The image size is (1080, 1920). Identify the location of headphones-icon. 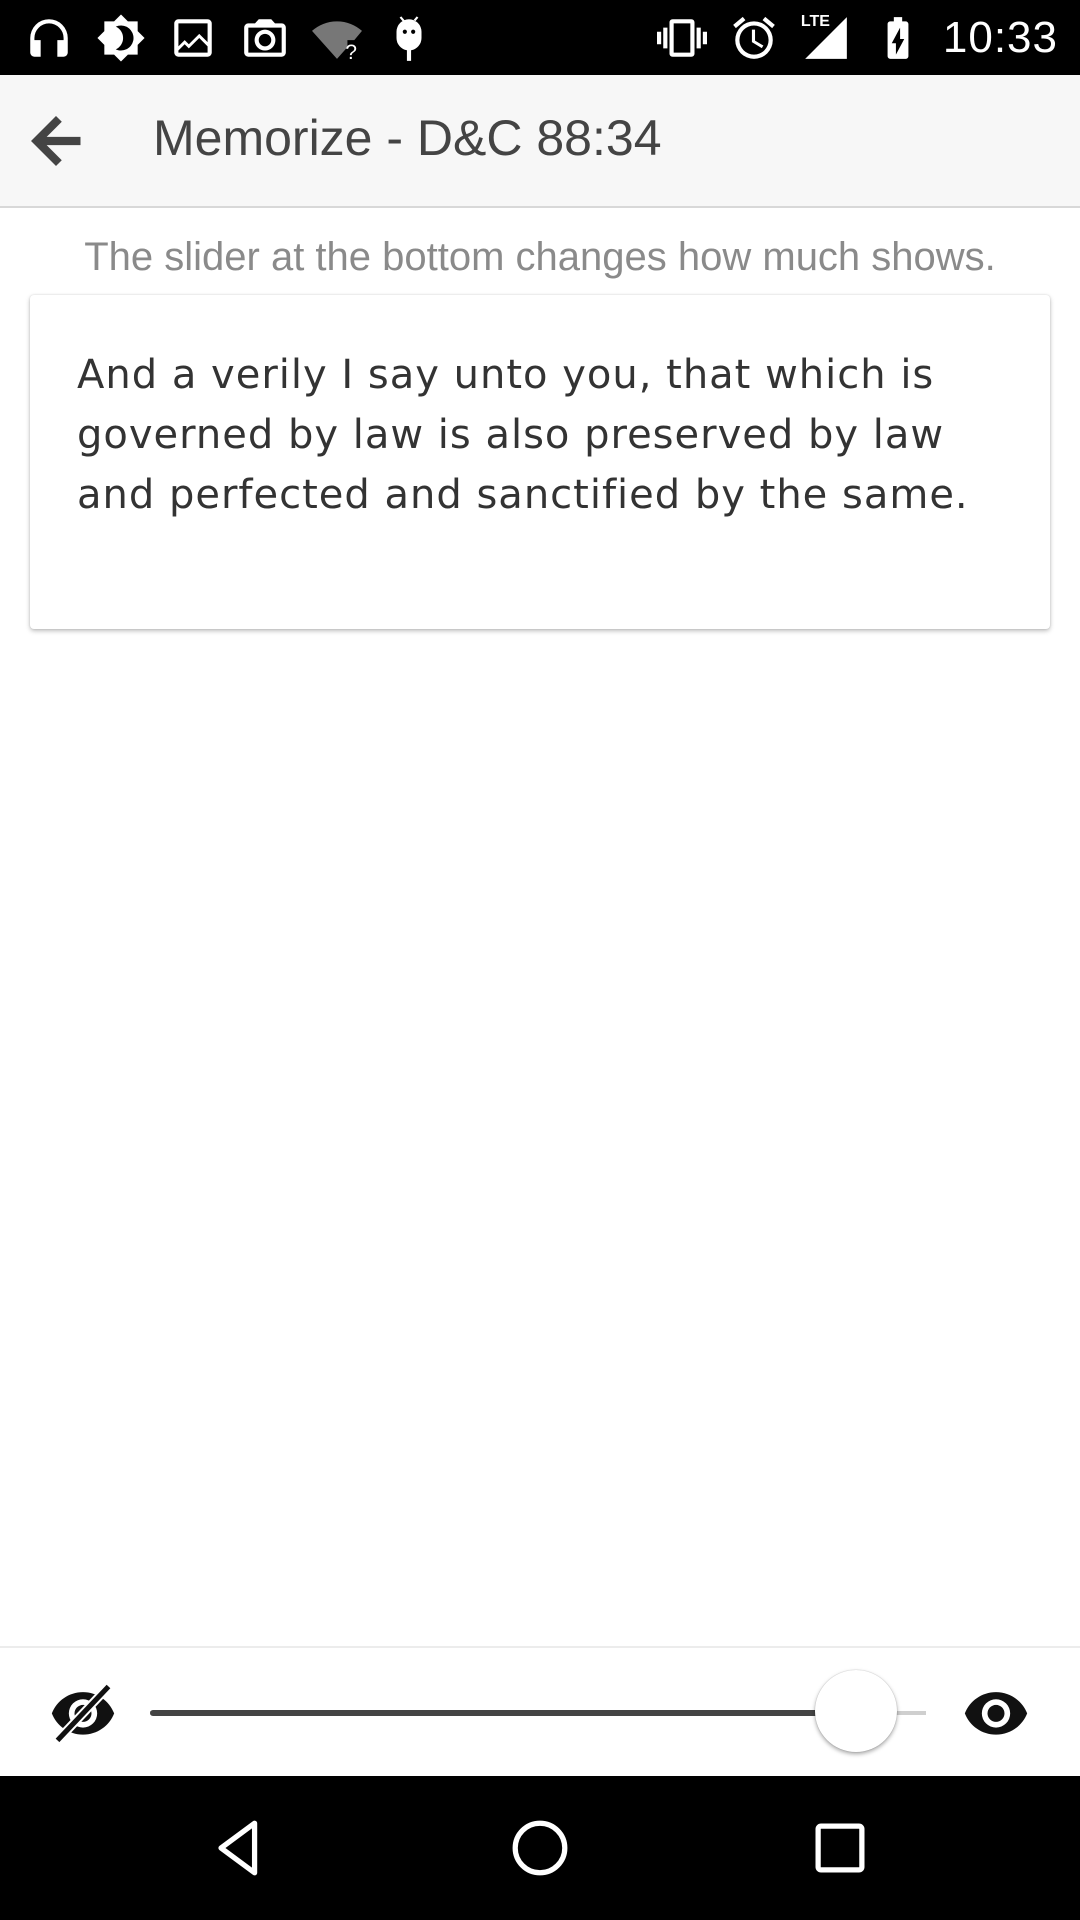
(49, 38).